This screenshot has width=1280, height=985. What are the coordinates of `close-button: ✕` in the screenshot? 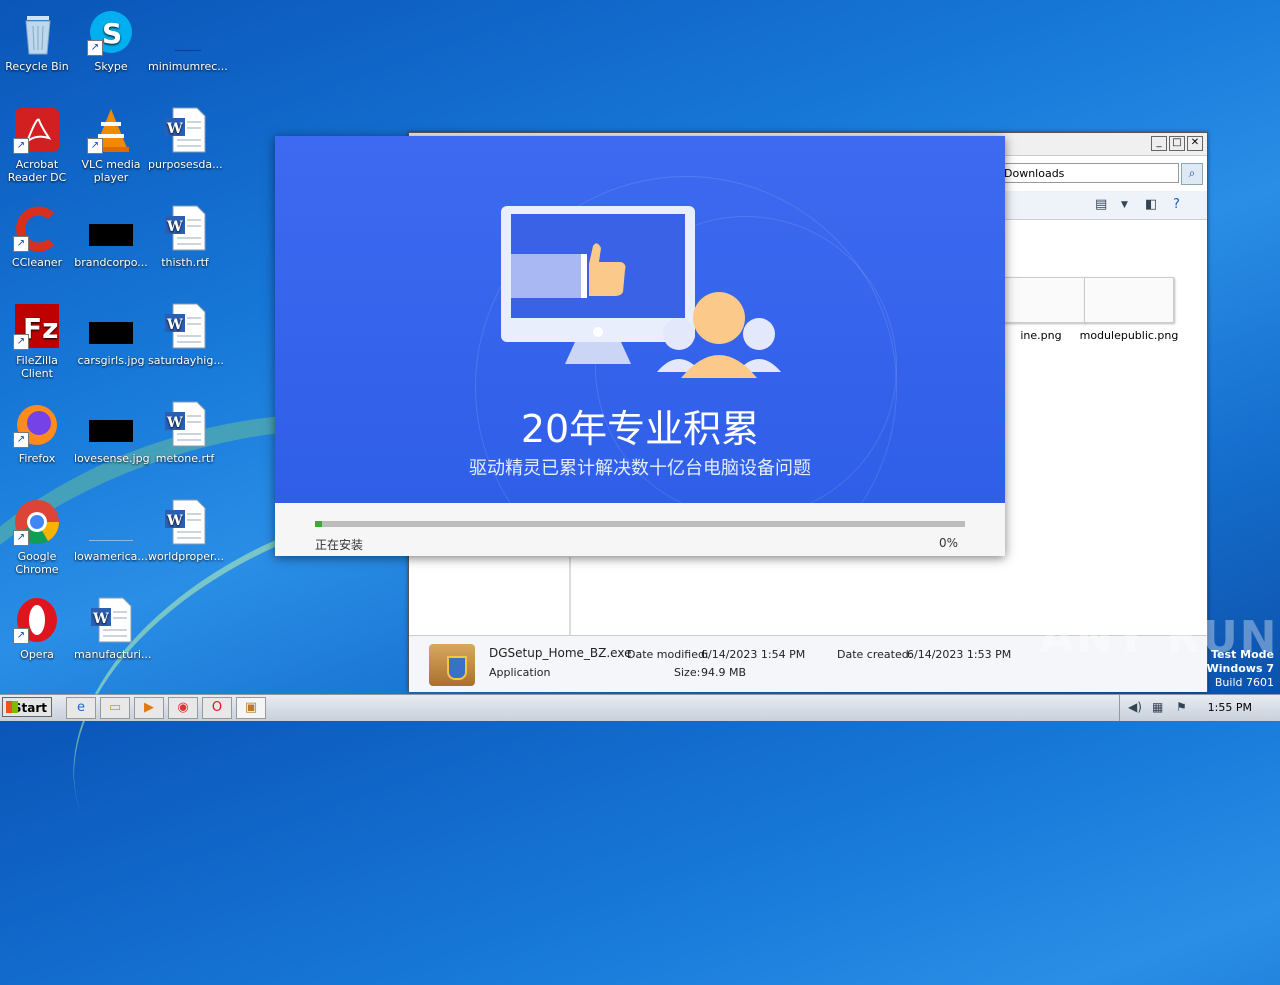 It's located at (1195, 143).